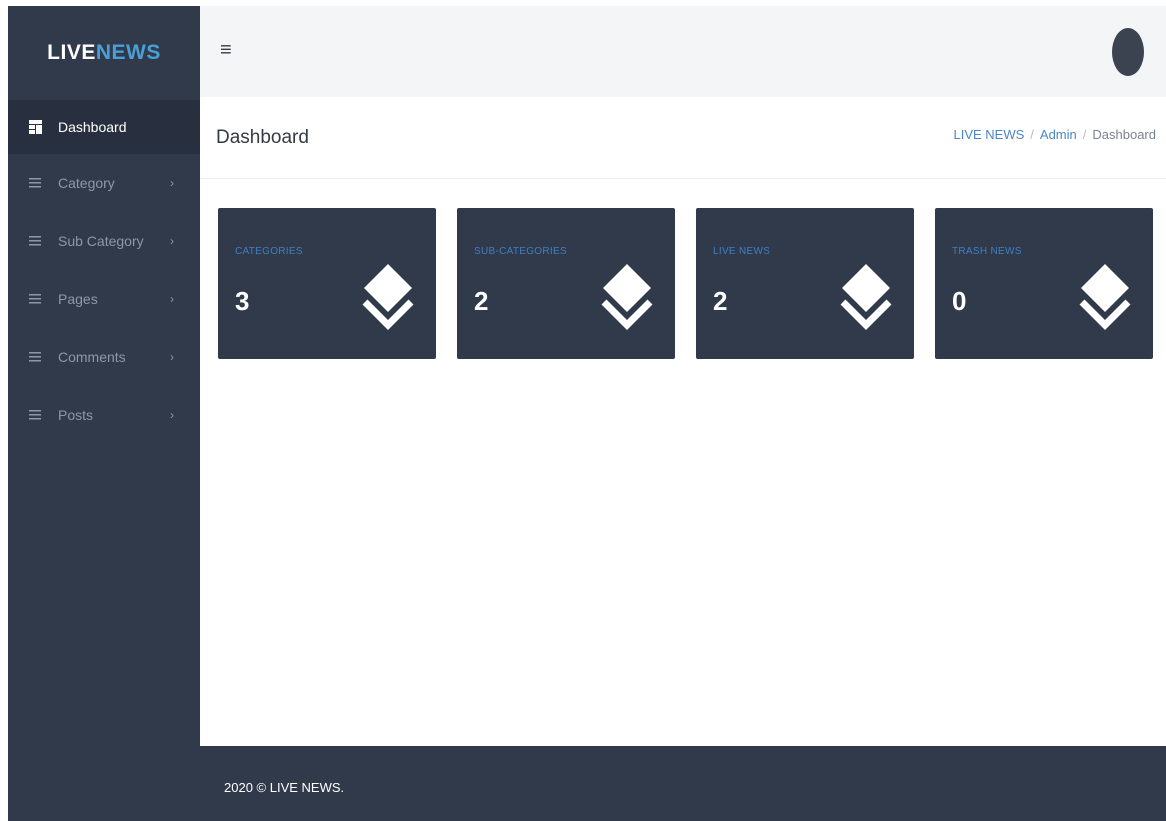  What do you see at coordinates (284, 787) in the screenshot?
I see `footer-copyright: 2020 © LIVE NEWS.` at bounding box center [284, 787].